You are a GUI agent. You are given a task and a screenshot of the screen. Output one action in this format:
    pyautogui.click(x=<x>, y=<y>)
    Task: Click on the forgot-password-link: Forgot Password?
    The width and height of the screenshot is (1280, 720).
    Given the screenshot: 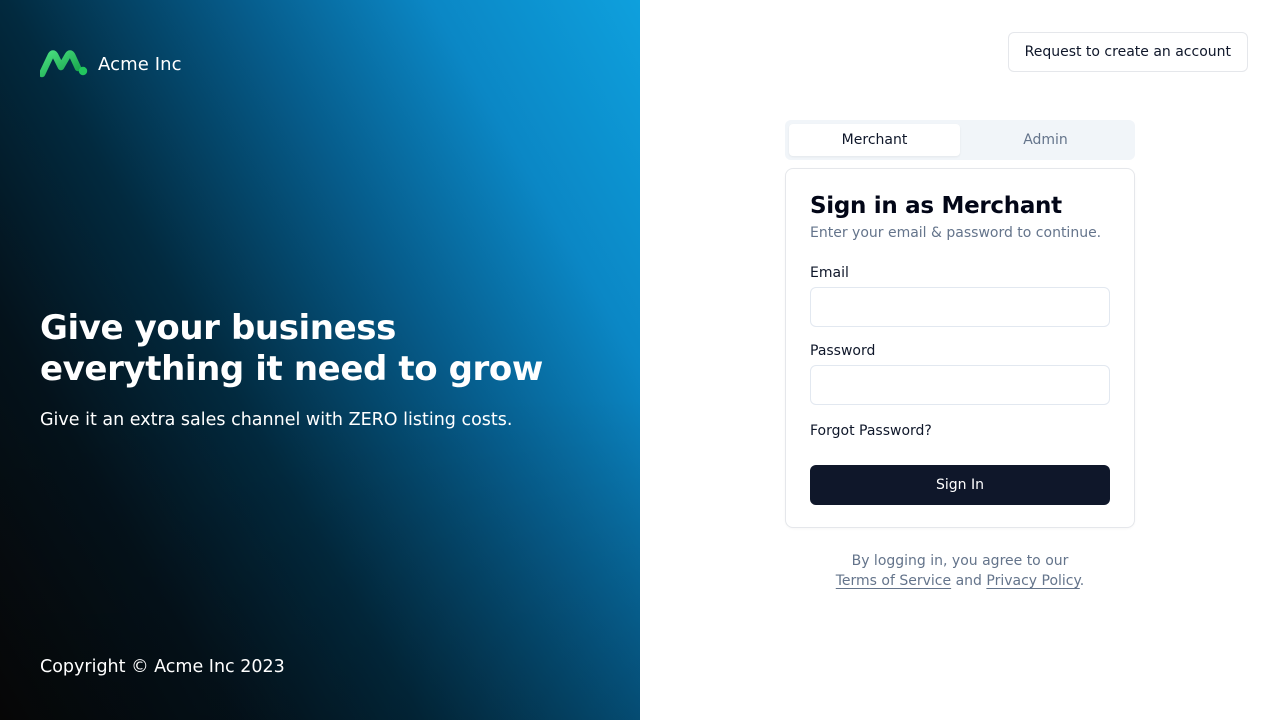 What is the action you would take?
    pyautogui.click(x=871, y=431)
    